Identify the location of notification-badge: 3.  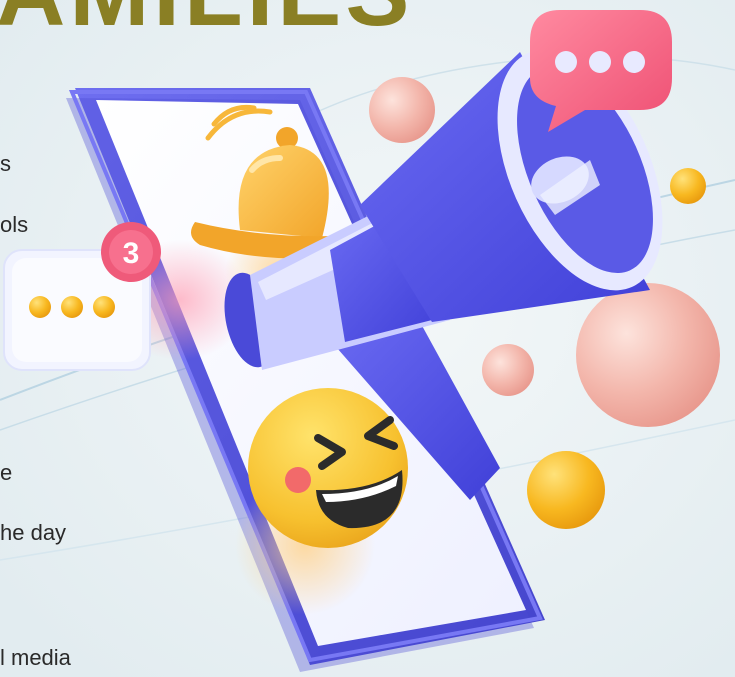
(131, 252).